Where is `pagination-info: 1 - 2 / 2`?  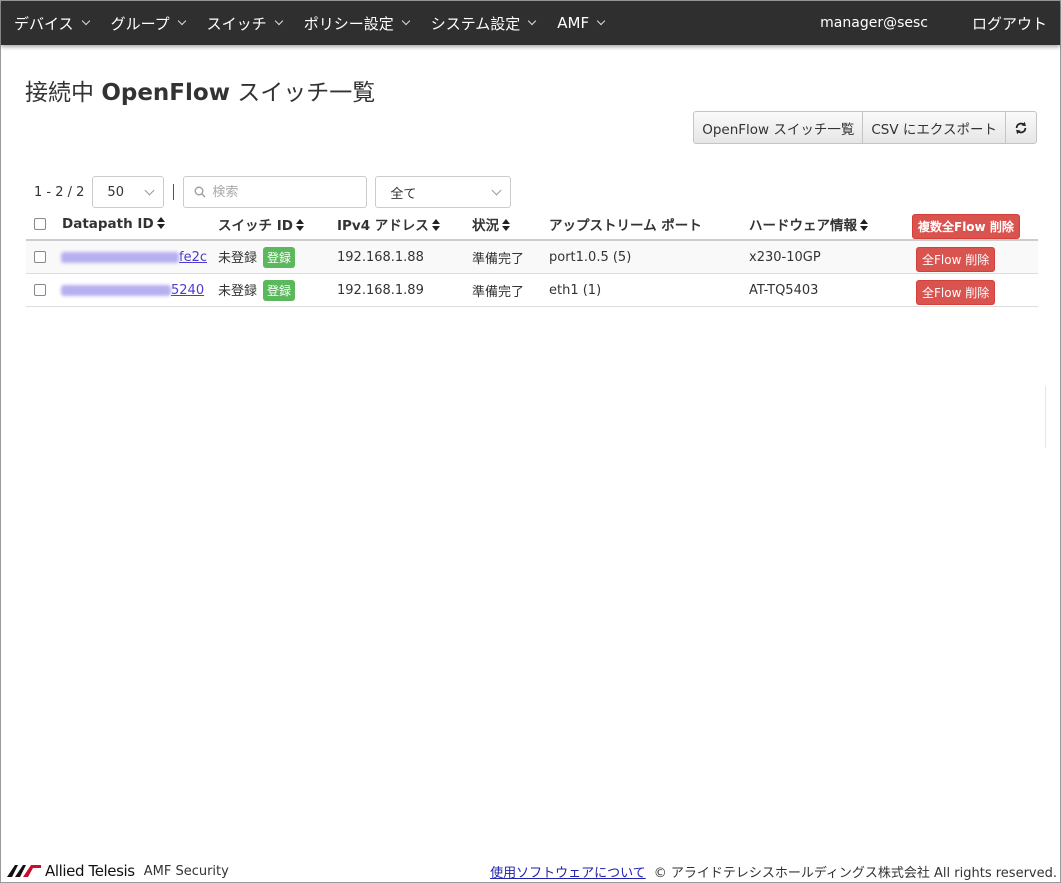
pagination-info: 1 - 2 / 2 is located at coordinates (59, 192).